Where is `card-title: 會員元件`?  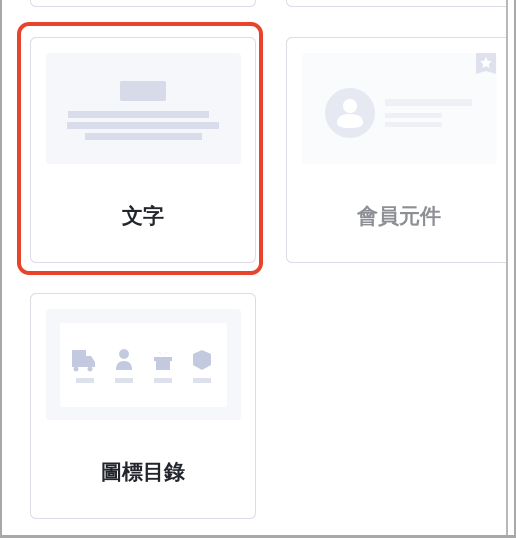
card-title: 會員元件 is located at coordinates (399, 217).